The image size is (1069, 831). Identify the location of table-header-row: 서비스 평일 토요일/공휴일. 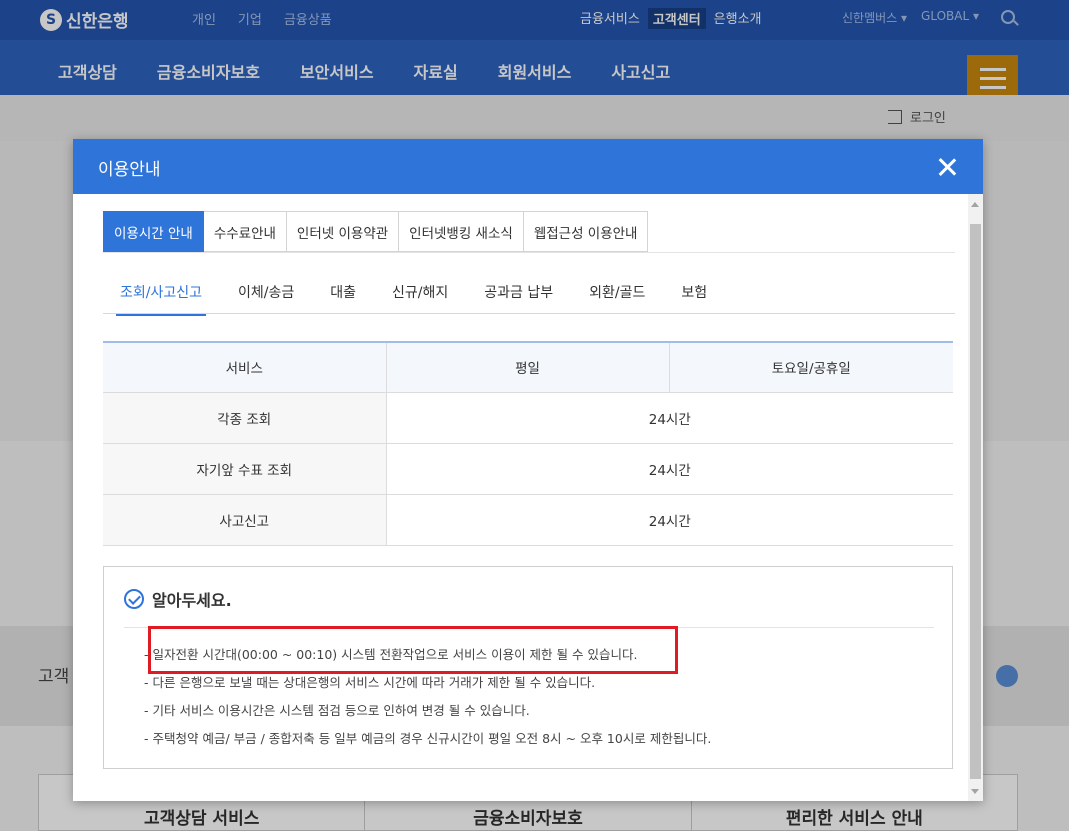
(528, 367).